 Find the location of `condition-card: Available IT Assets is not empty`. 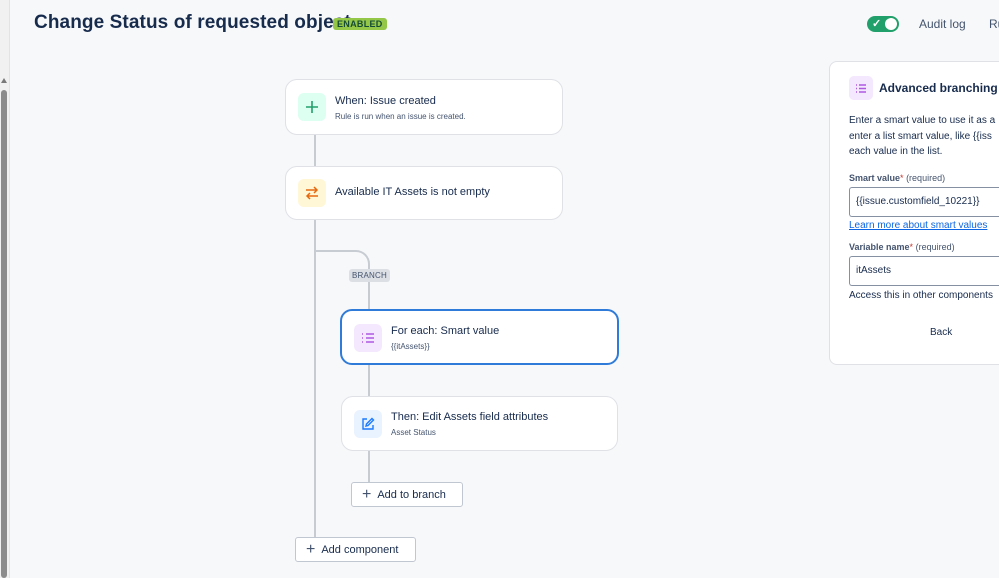

condition-card: Available IT Assets is not empty is located at coordinates (424, 193).